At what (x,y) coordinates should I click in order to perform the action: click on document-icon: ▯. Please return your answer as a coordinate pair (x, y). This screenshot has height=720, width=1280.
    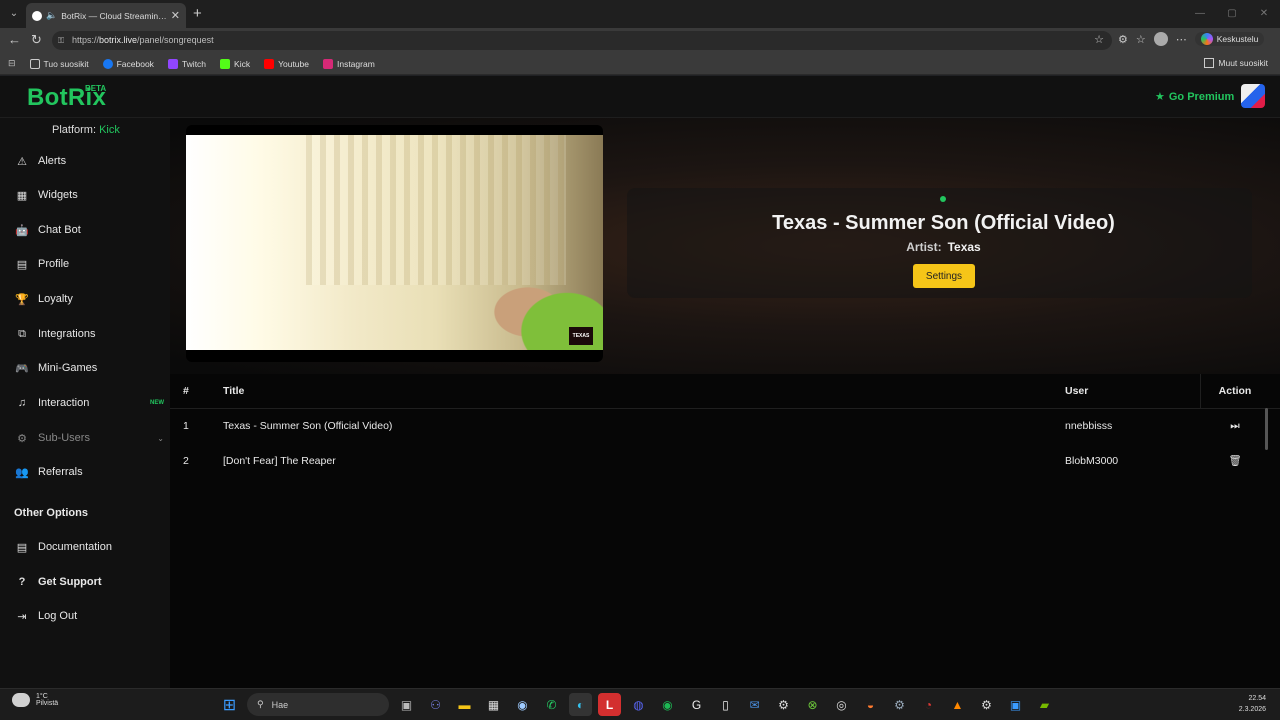
    Looking at the image, I should click on (725, 704).